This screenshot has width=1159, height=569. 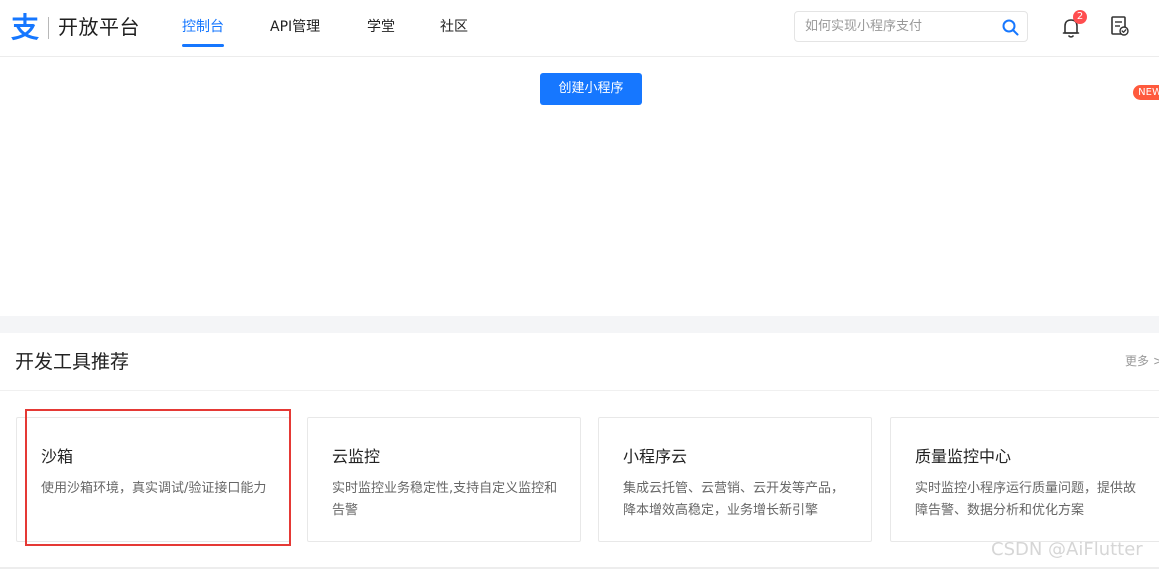 I want to click on logo-divider, so click(x=48, y=28).